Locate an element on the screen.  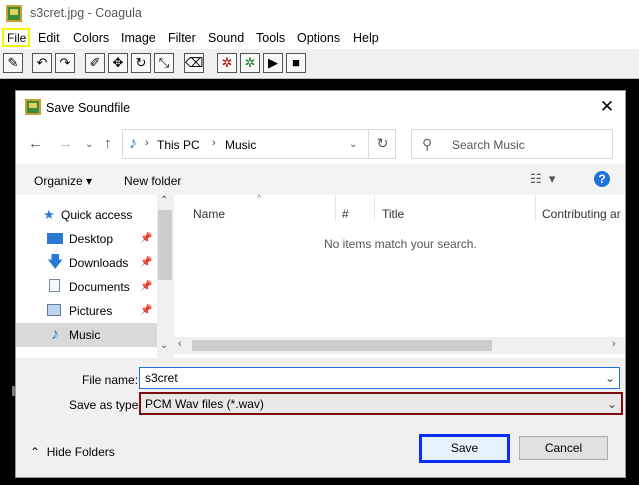
star-icon: ★ is located at coordinates (49, 214).